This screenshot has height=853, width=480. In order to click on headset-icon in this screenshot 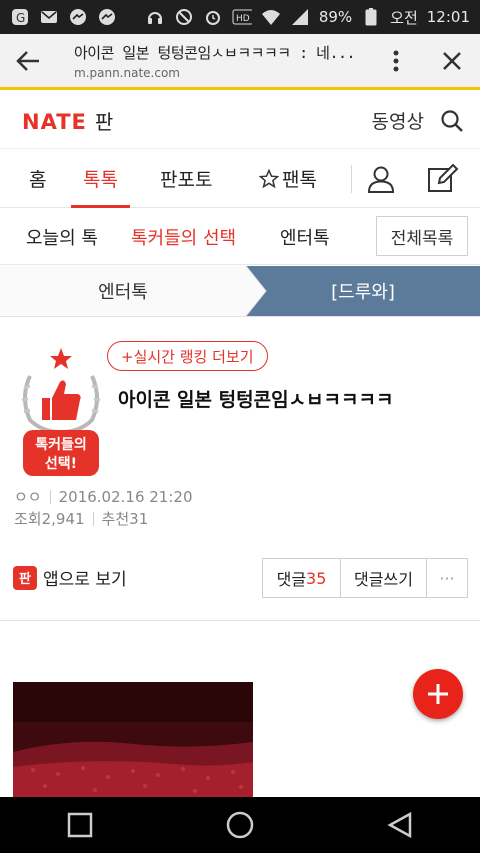, I will do `click(155, 17)`.